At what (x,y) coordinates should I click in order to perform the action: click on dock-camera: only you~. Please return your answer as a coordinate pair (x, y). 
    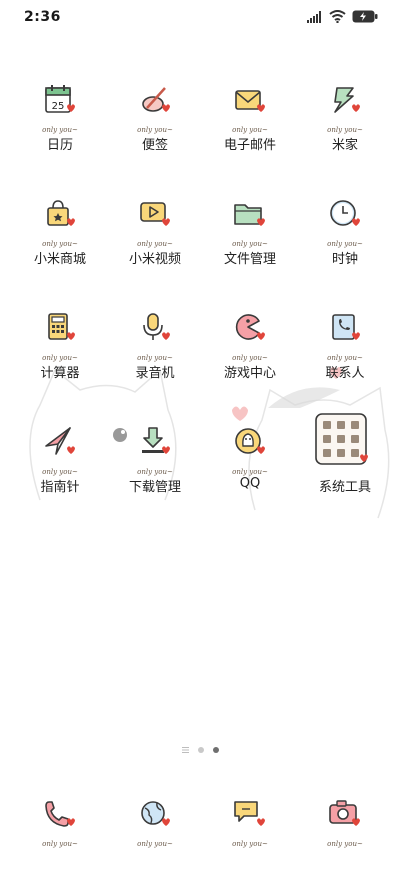
    Looking at the image, I should click on (345, 846).